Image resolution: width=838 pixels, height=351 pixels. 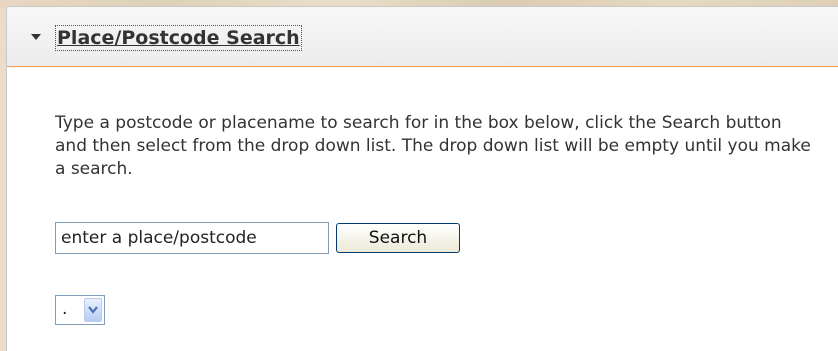 I want to click on dropdown-arrow-button, so click(x=93, y=310).